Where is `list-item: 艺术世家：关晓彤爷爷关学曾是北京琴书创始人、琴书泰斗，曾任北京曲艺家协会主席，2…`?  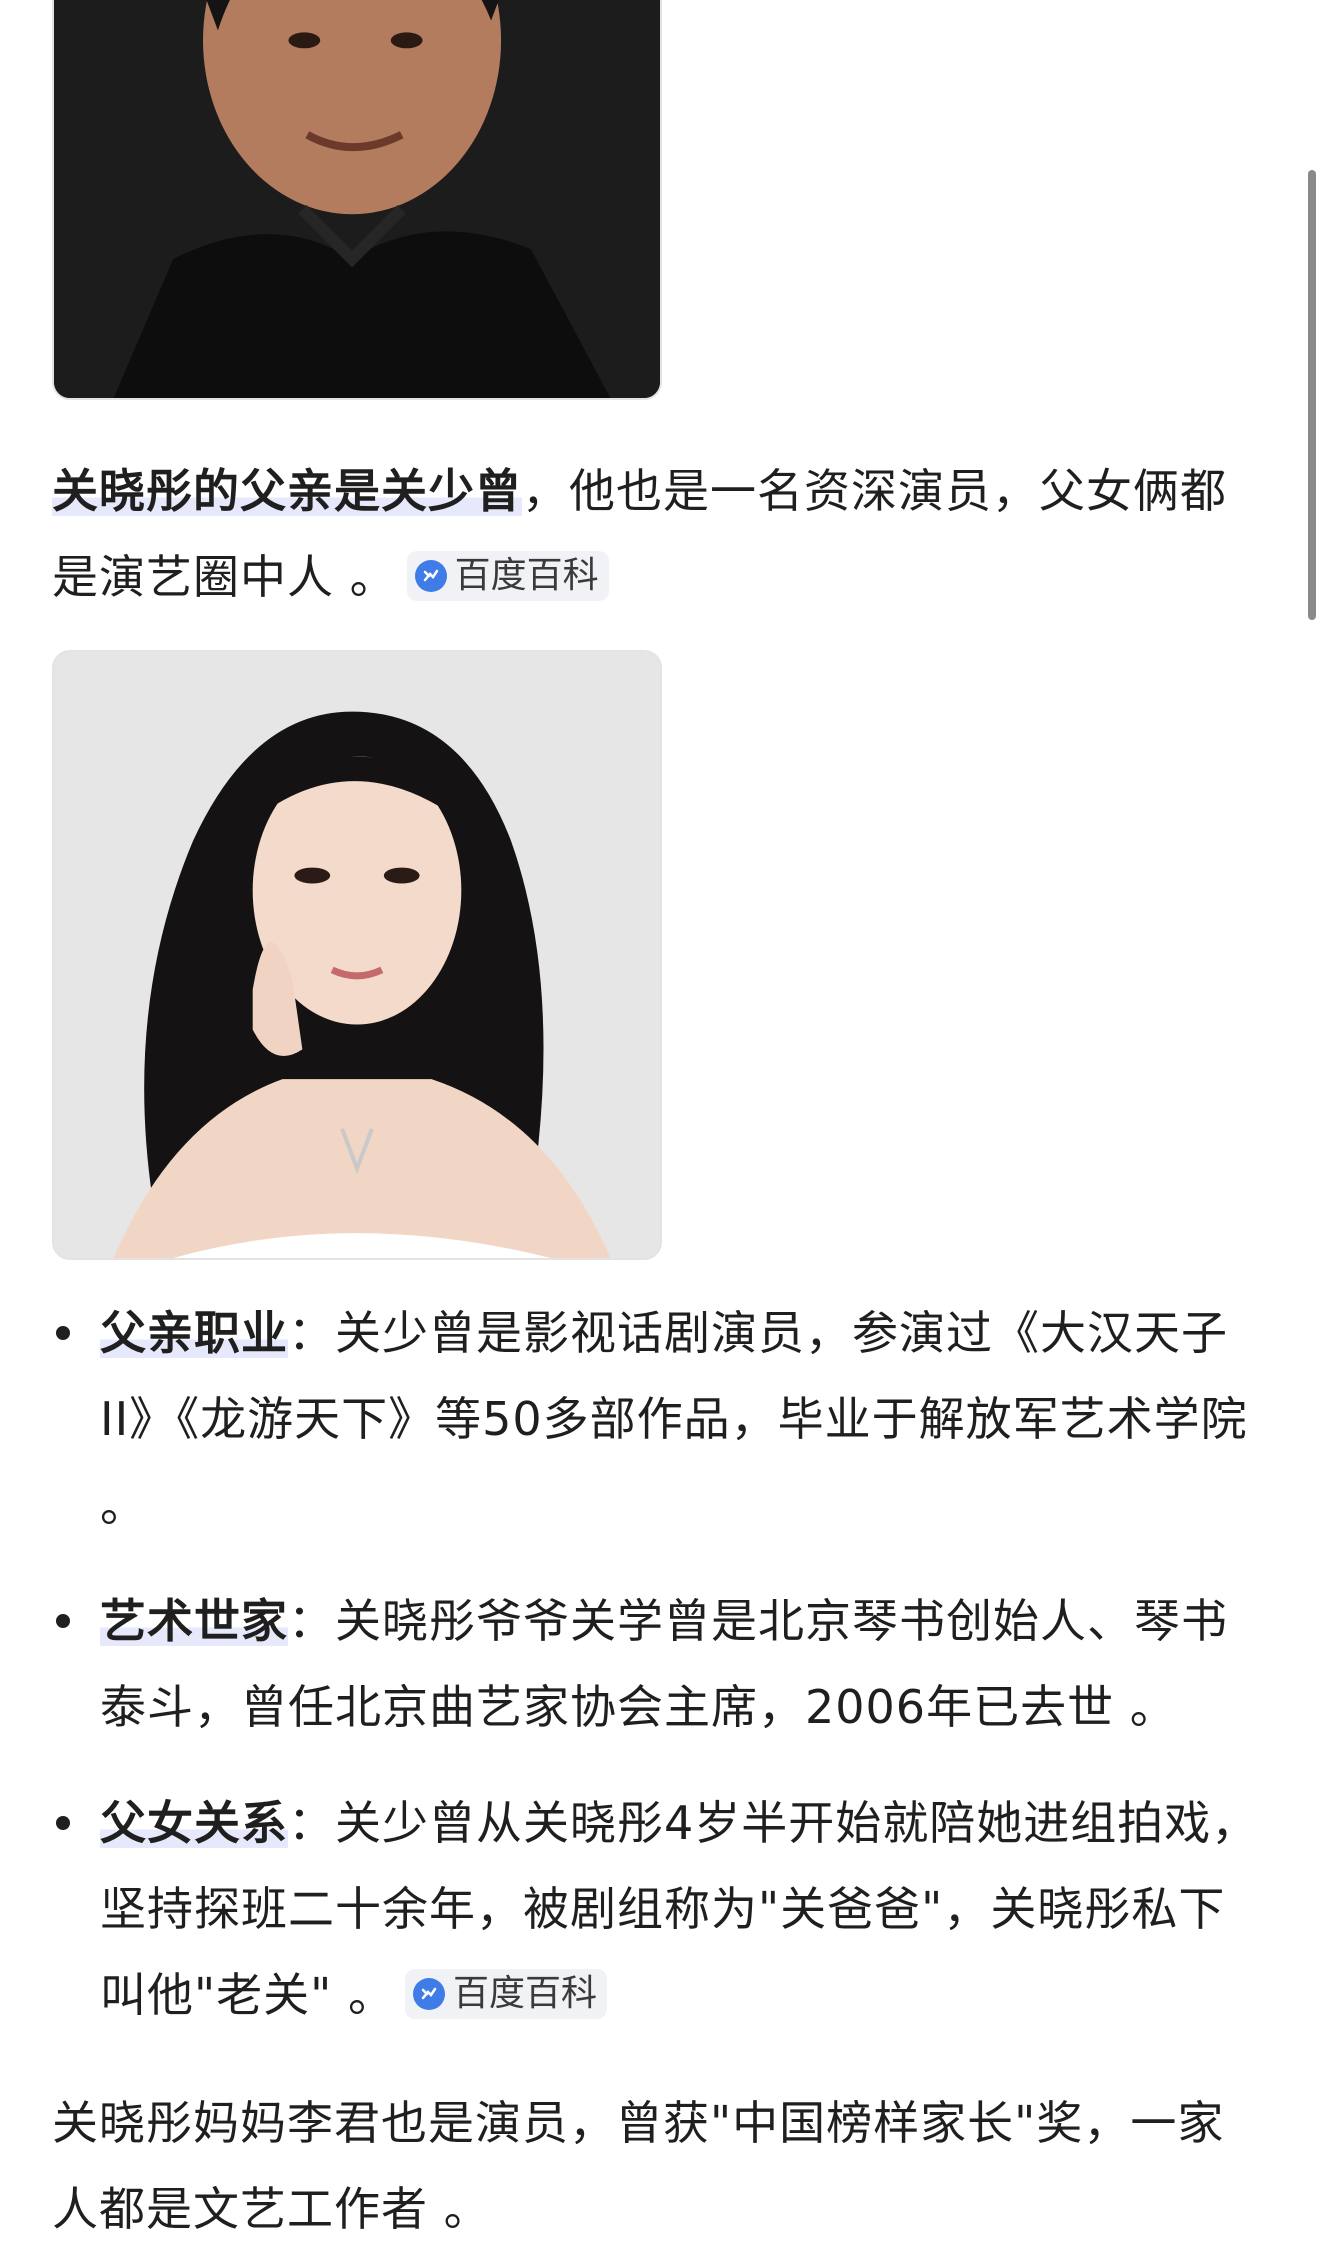
list-item: 艺术世家：关晓彤爷爷关学曾是北京琴书创始人、琴书泰斗，曾任北京曲艺家协会主席，2… is located at coordinates (657, 1664).